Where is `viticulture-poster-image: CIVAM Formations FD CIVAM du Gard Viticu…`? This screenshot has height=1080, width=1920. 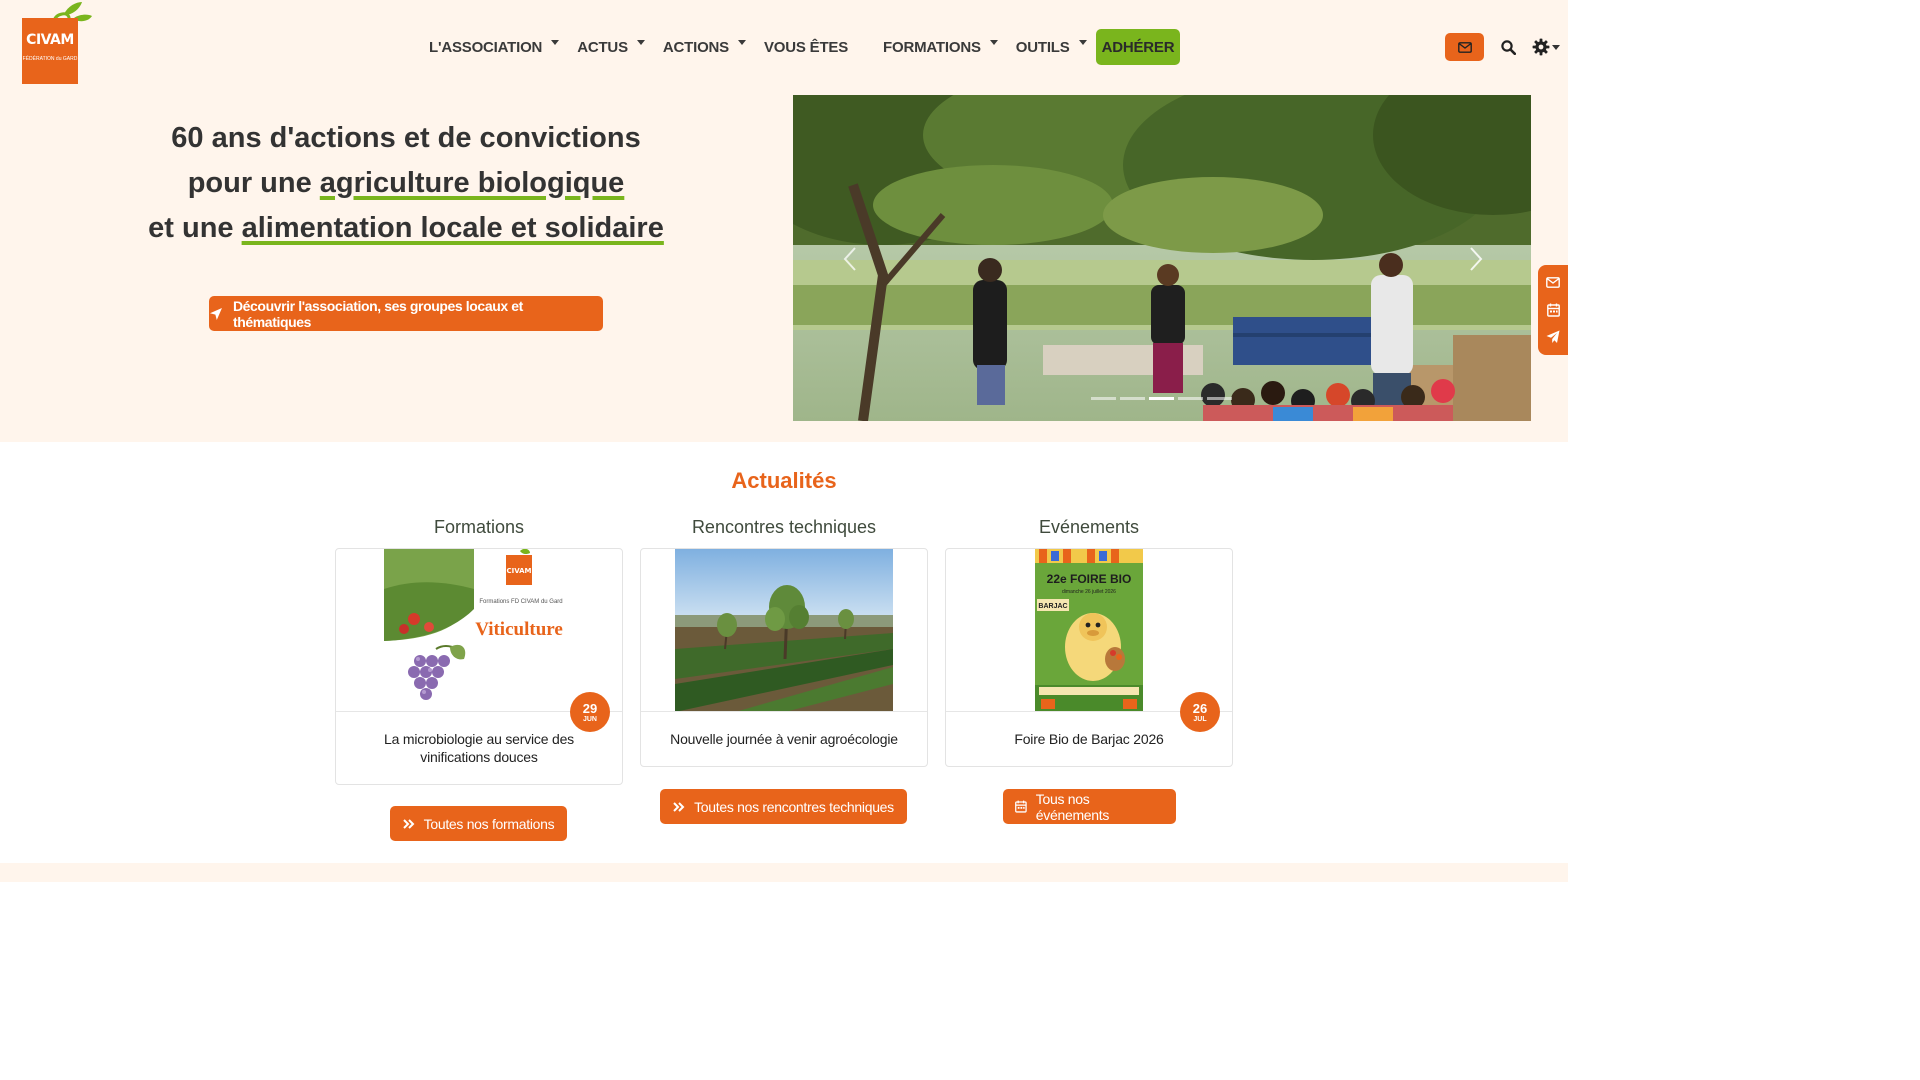 viticulture-poster-image: CIVAM Formations FD CIVAM du Gard Viticu… is located at coordinates (479, 630).